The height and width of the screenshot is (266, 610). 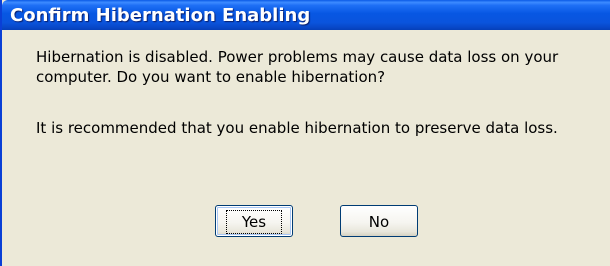 I want to click on yes-button: Yes, so click(x=254, y=221).